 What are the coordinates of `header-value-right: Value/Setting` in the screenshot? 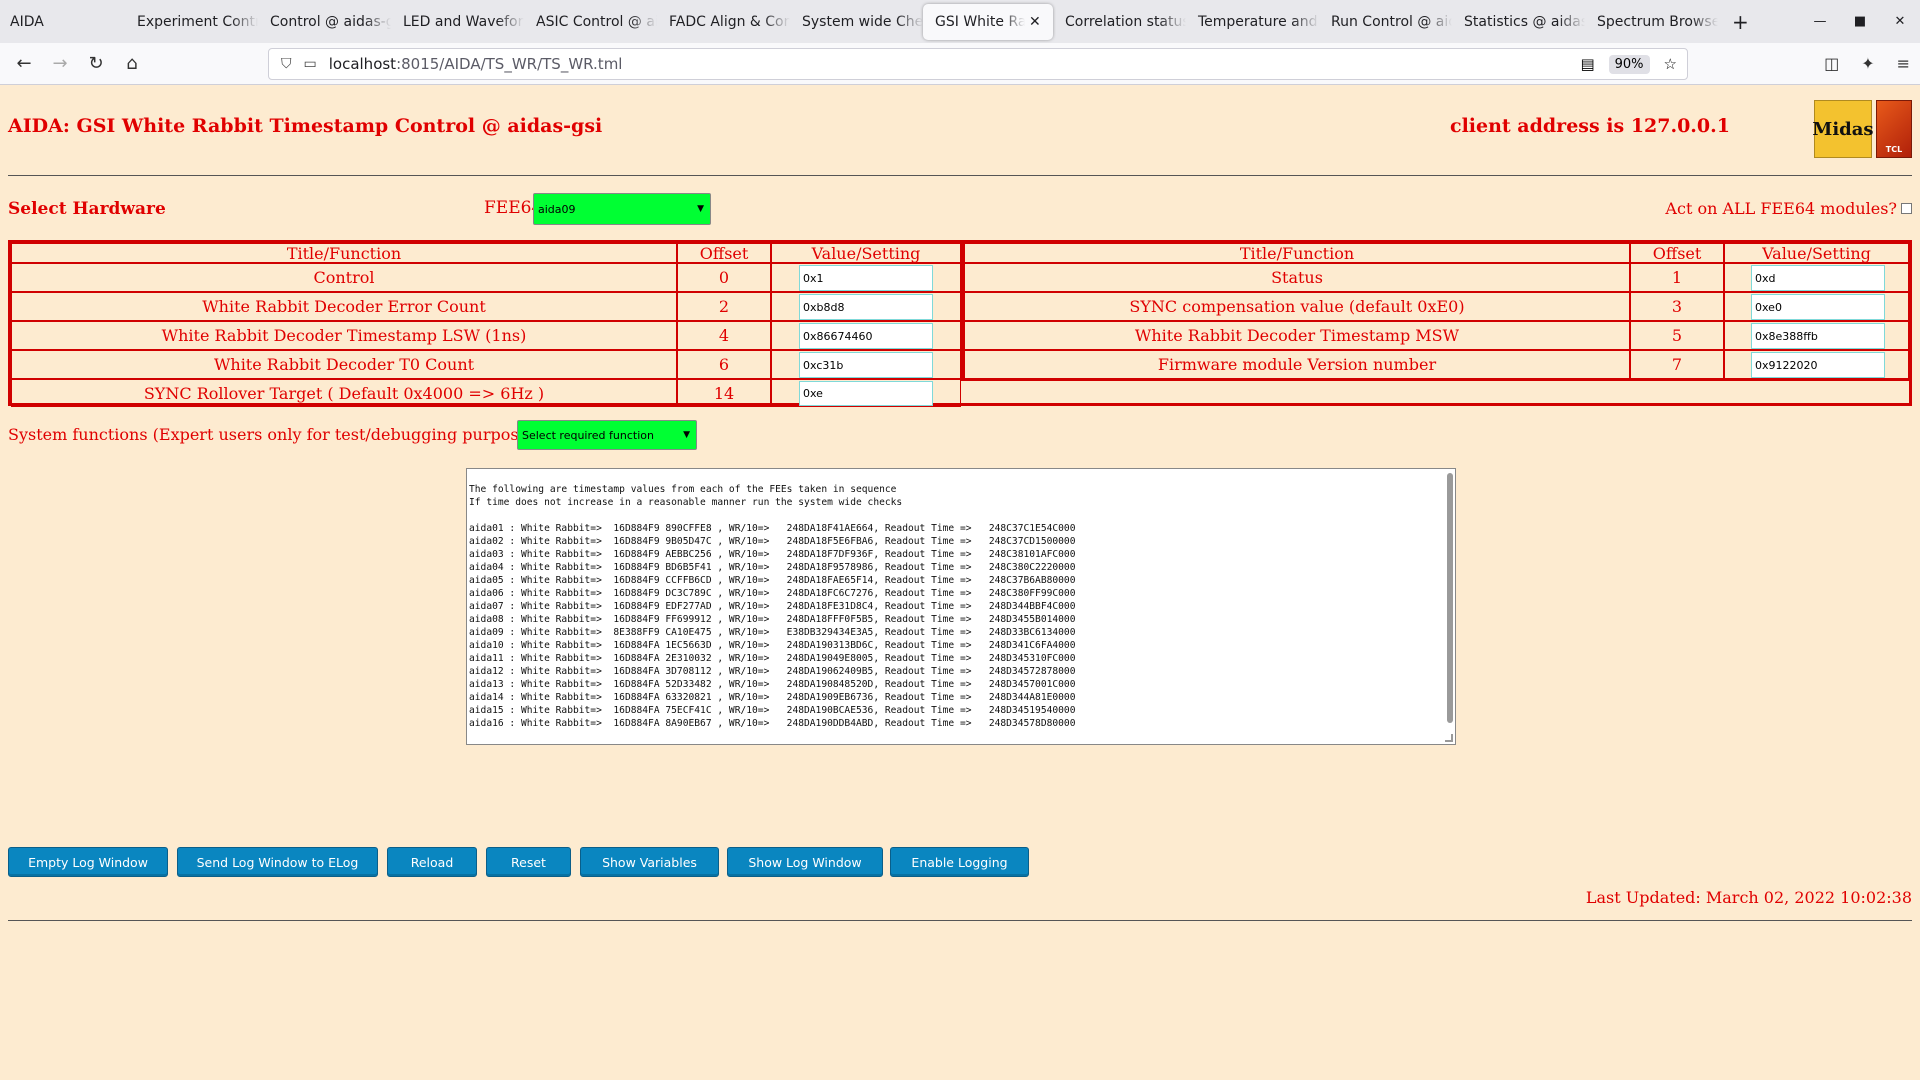 It's located at (1816, 253).